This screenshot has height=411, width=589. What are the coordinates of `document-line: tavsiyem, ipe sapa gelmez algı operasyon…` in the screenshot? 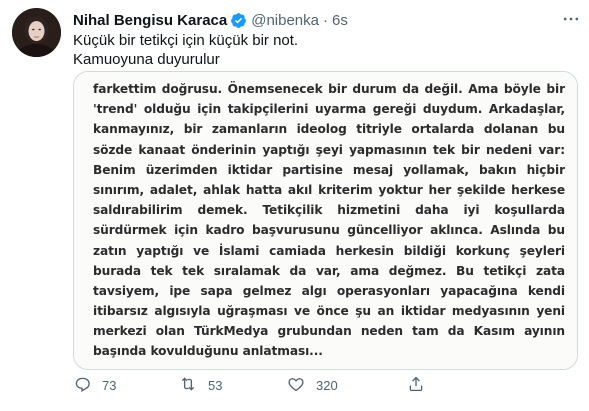 It's located at (329, 290).